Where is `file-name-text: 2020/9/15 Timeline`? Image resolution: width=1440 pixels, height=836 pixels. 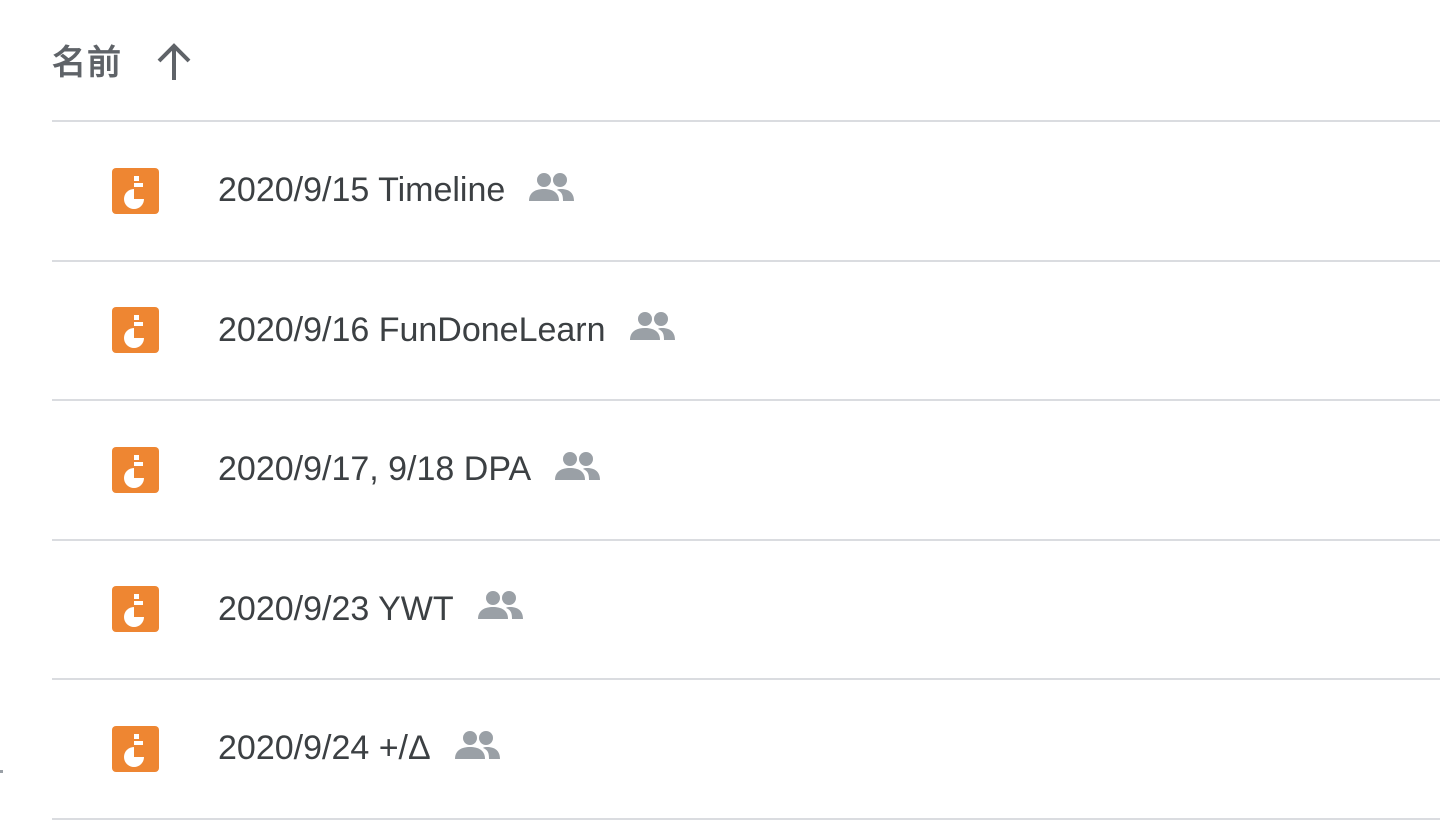
file-name-text: 2020/9/15 Timeline is located at coordinates (362, 190).